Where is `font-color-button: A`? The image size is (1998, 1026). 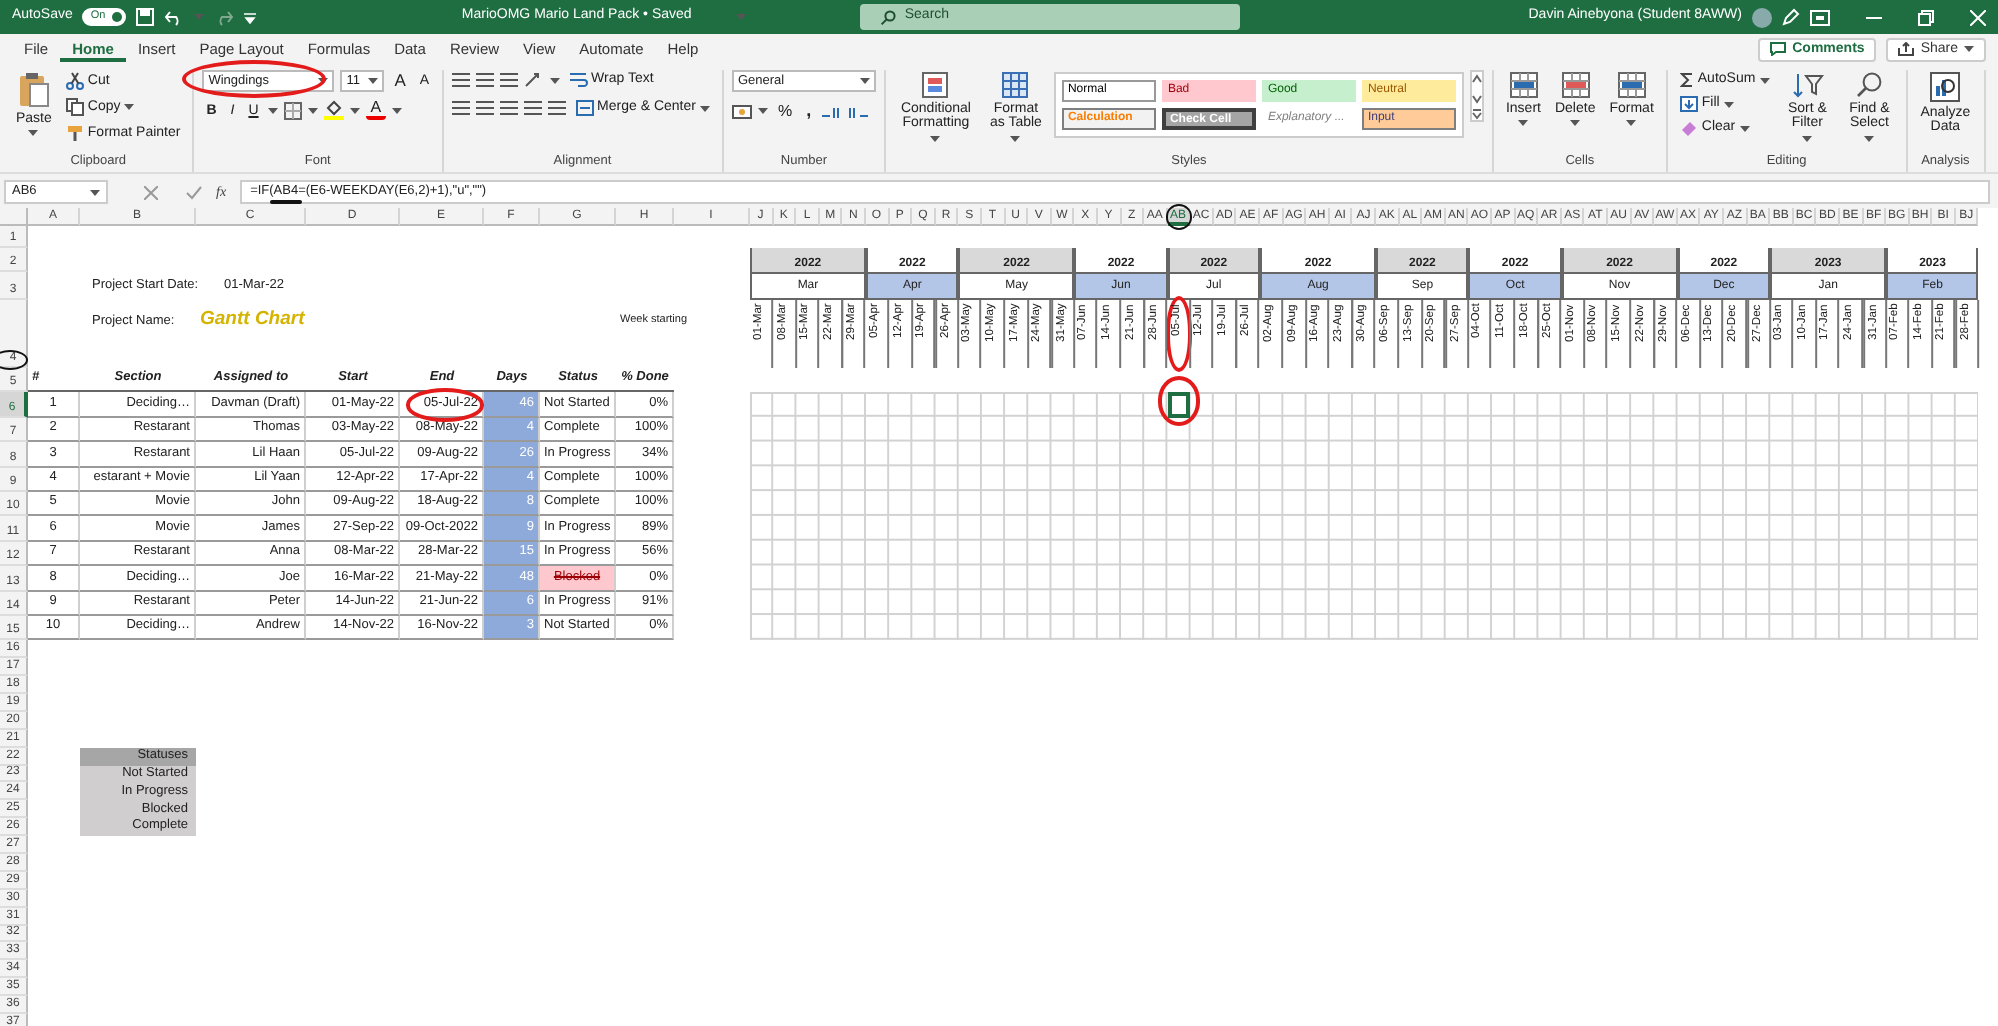 font-color-button: A is located at coordinates (376, 110).